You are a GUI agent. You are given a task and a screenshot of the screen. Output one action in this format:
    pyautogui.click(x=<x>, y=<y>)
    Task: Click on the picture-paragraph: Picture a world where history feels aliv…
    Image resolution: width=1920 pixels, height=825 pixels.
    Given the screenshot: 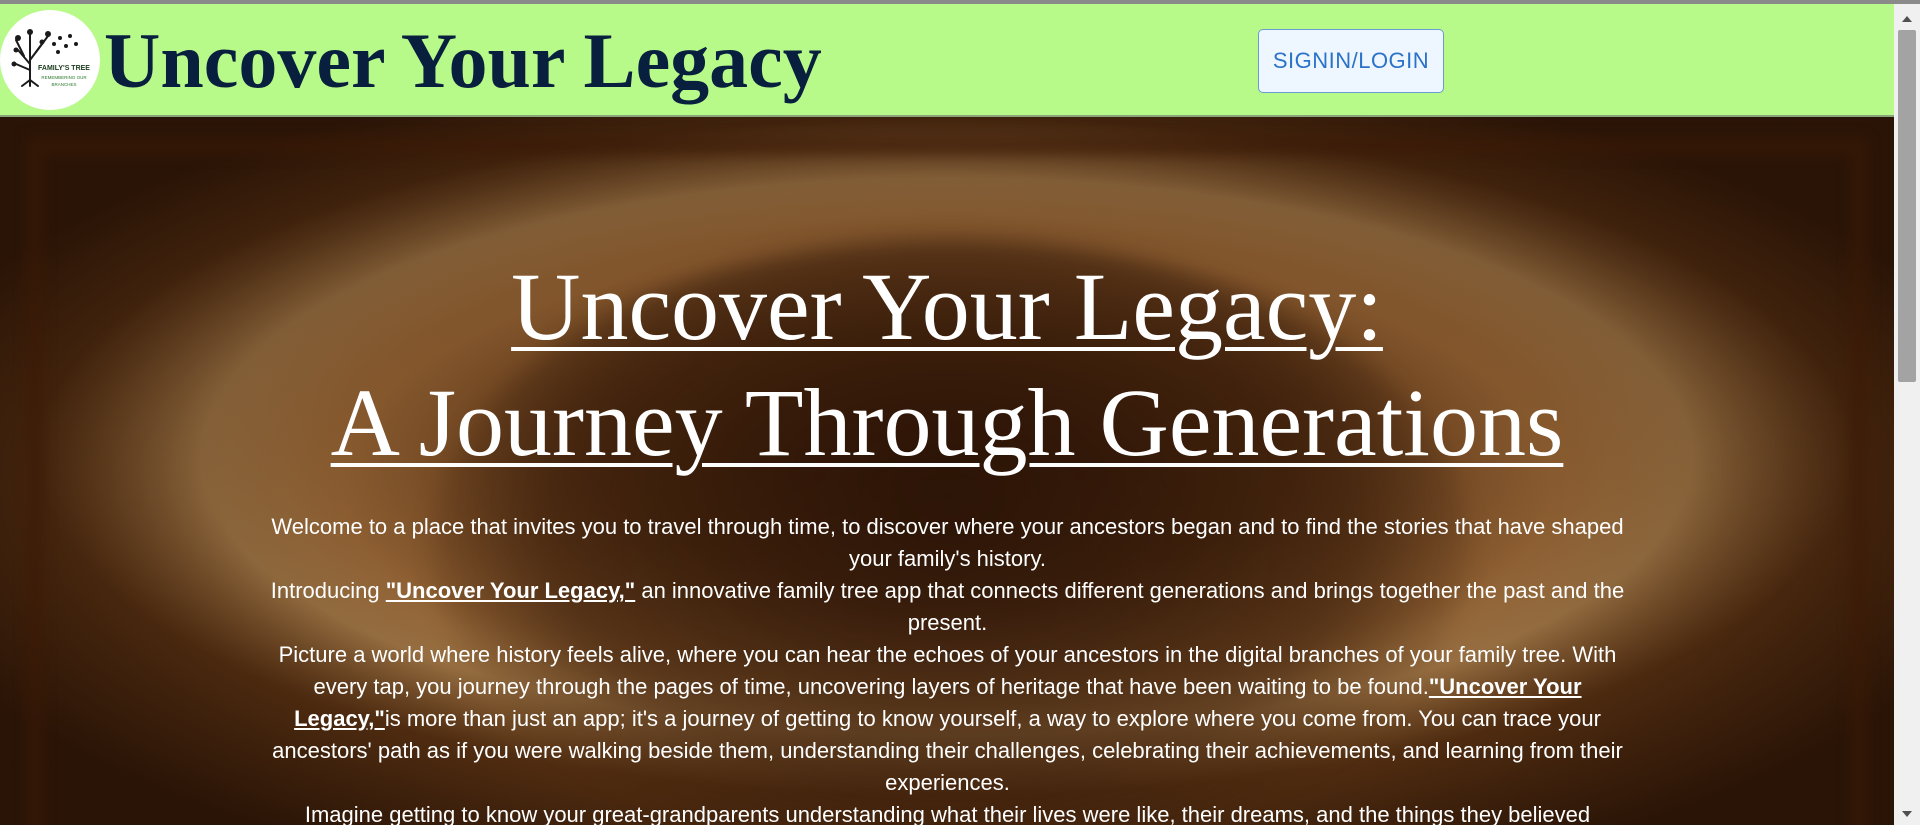 What is the action you would take?
    pyautogui.click(x=947, y=719)
    